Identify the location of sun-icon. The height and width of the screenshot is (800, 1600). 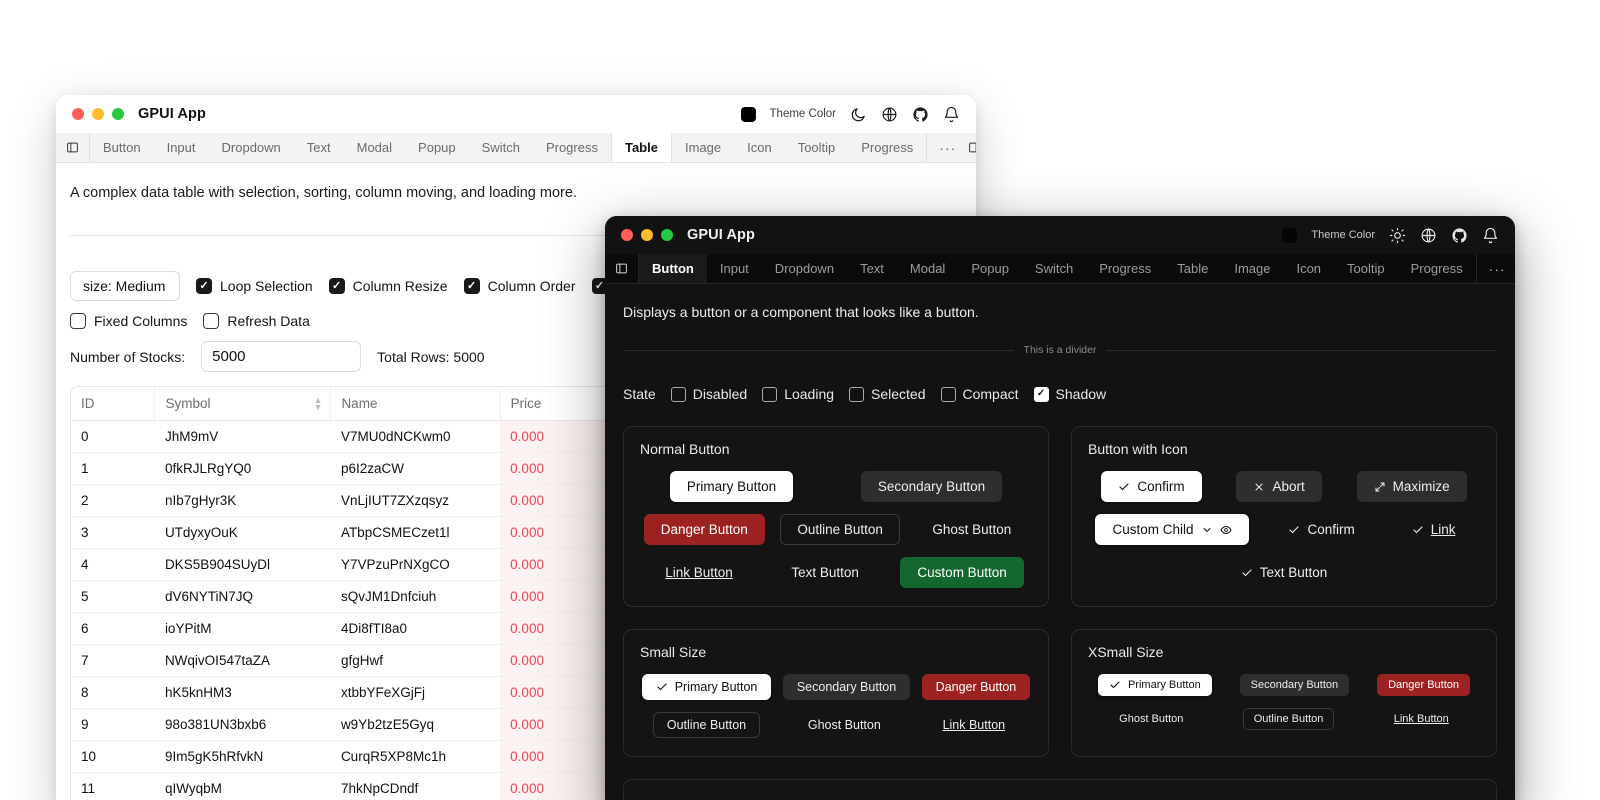
(1397, 235).